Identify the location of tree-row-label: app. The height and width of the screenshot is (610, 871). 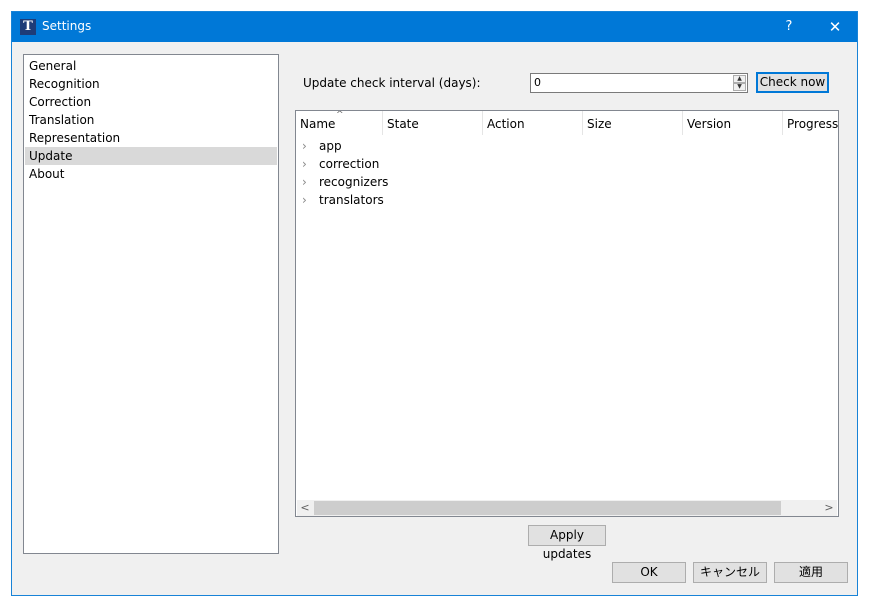
(330, 146).